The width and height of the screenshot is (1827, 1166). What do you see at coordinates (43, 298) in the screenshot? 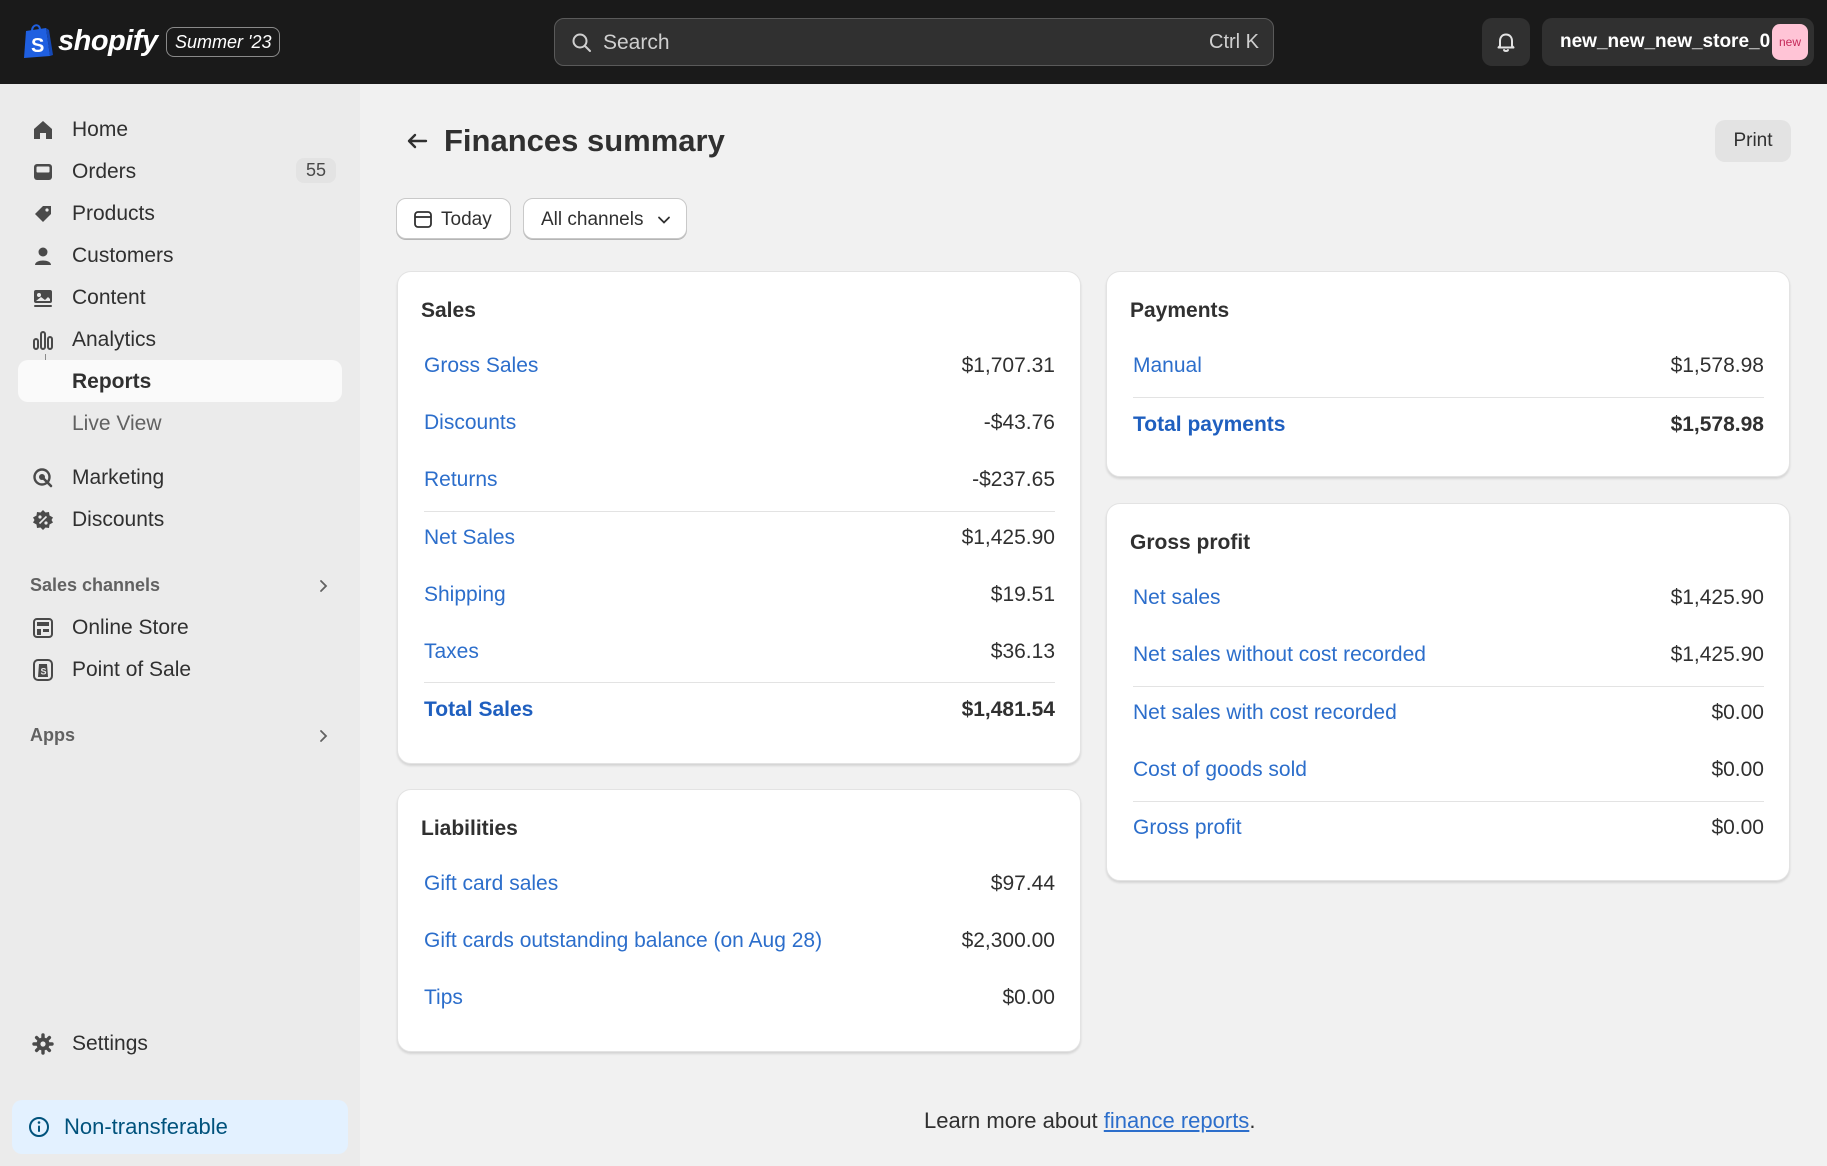
I see `content-icon` at bounding box center [43, 298].